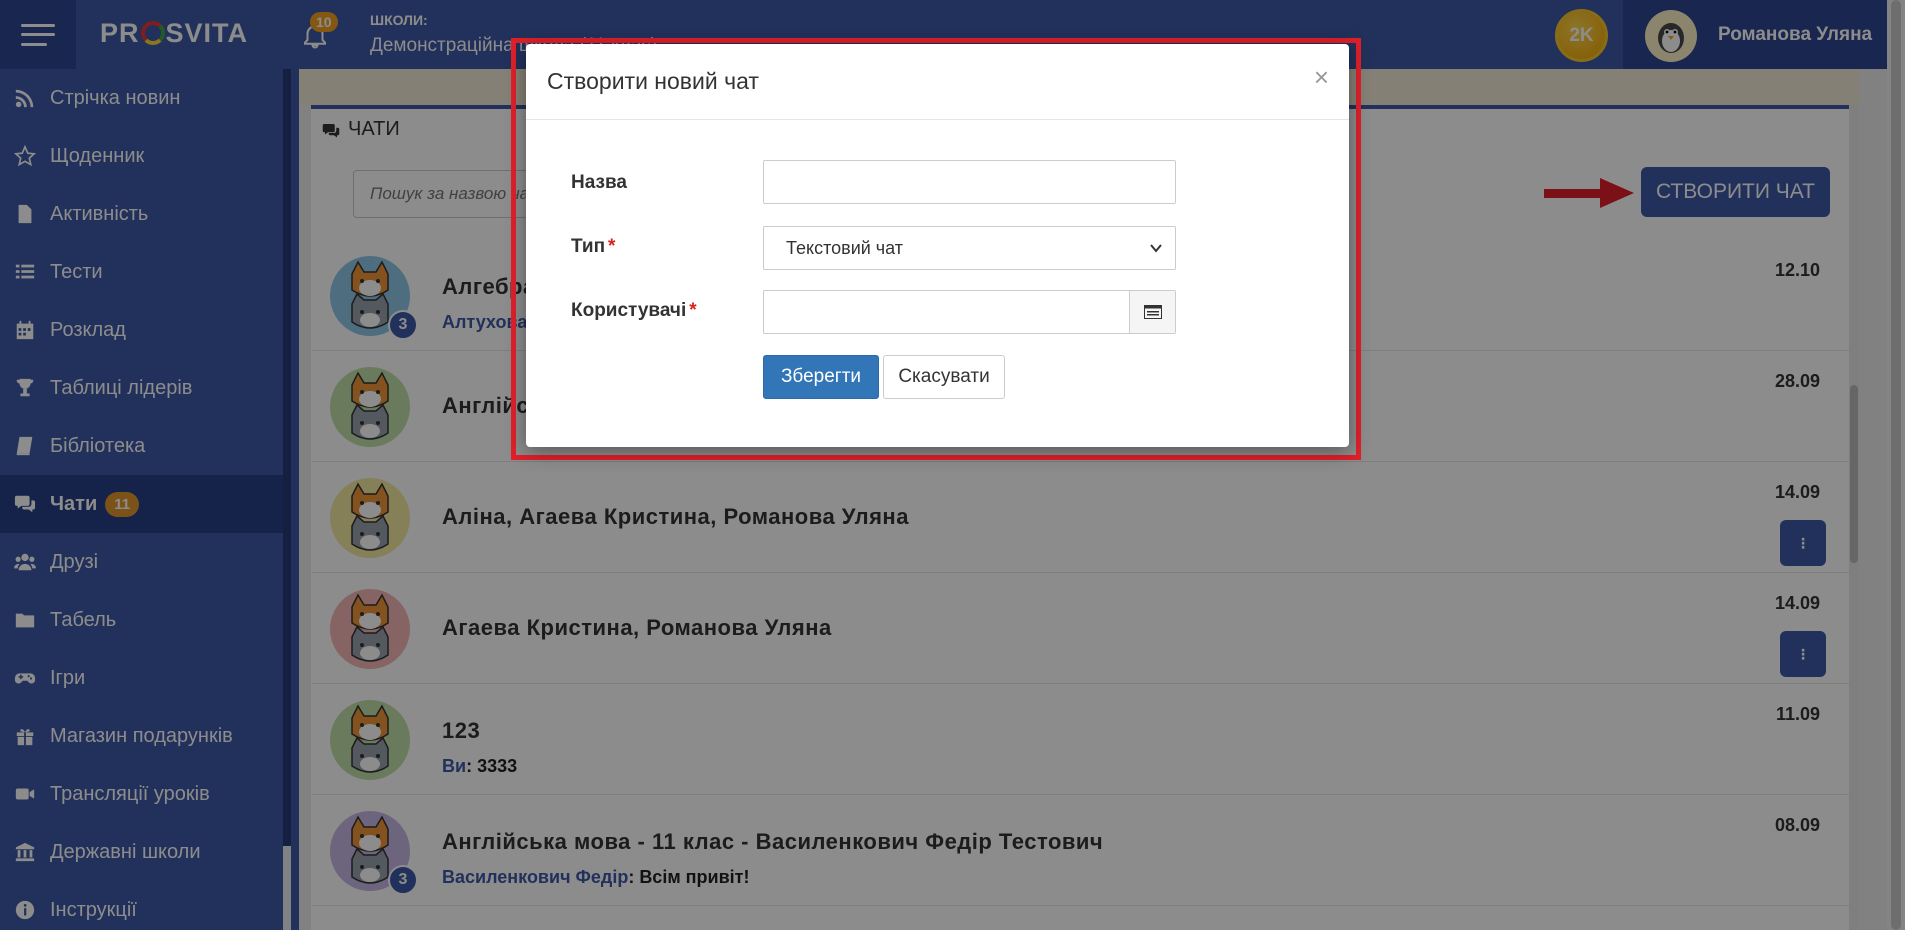 The image size is (1905, 930). What do you see at coordinates (845, 248) in the screenshot?
I see `type-select-value: Текстовий чат` at bounding box center [845, 248].